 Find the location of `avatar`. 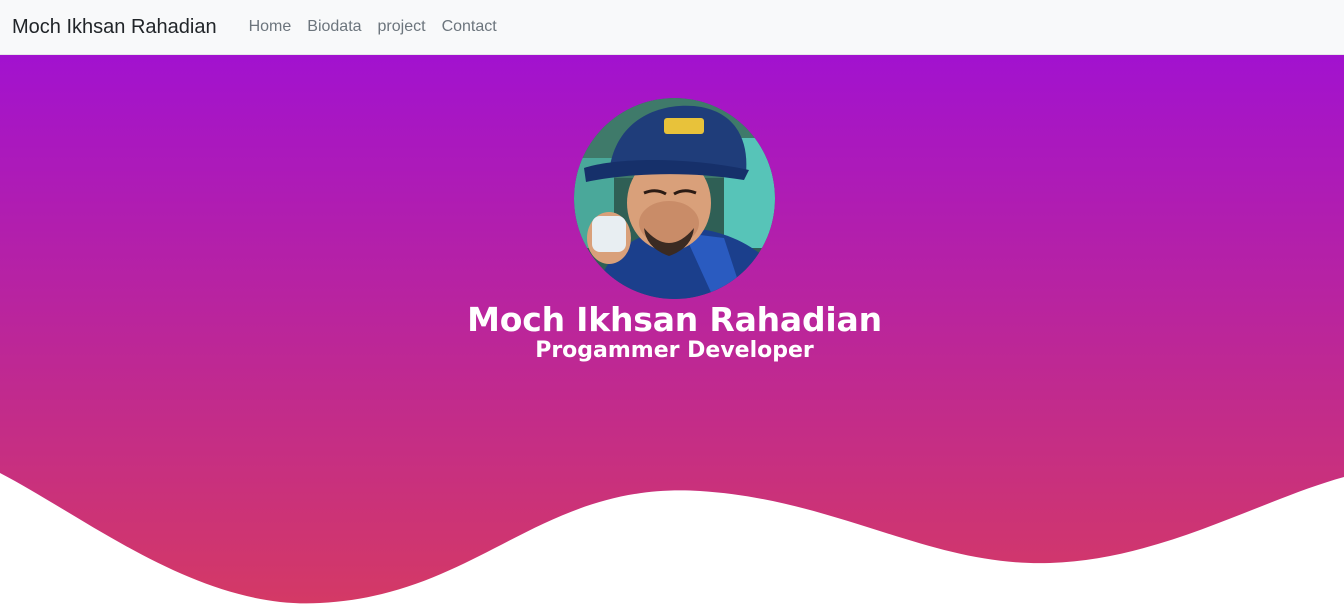

avatar is located at coordinates (674, 198).